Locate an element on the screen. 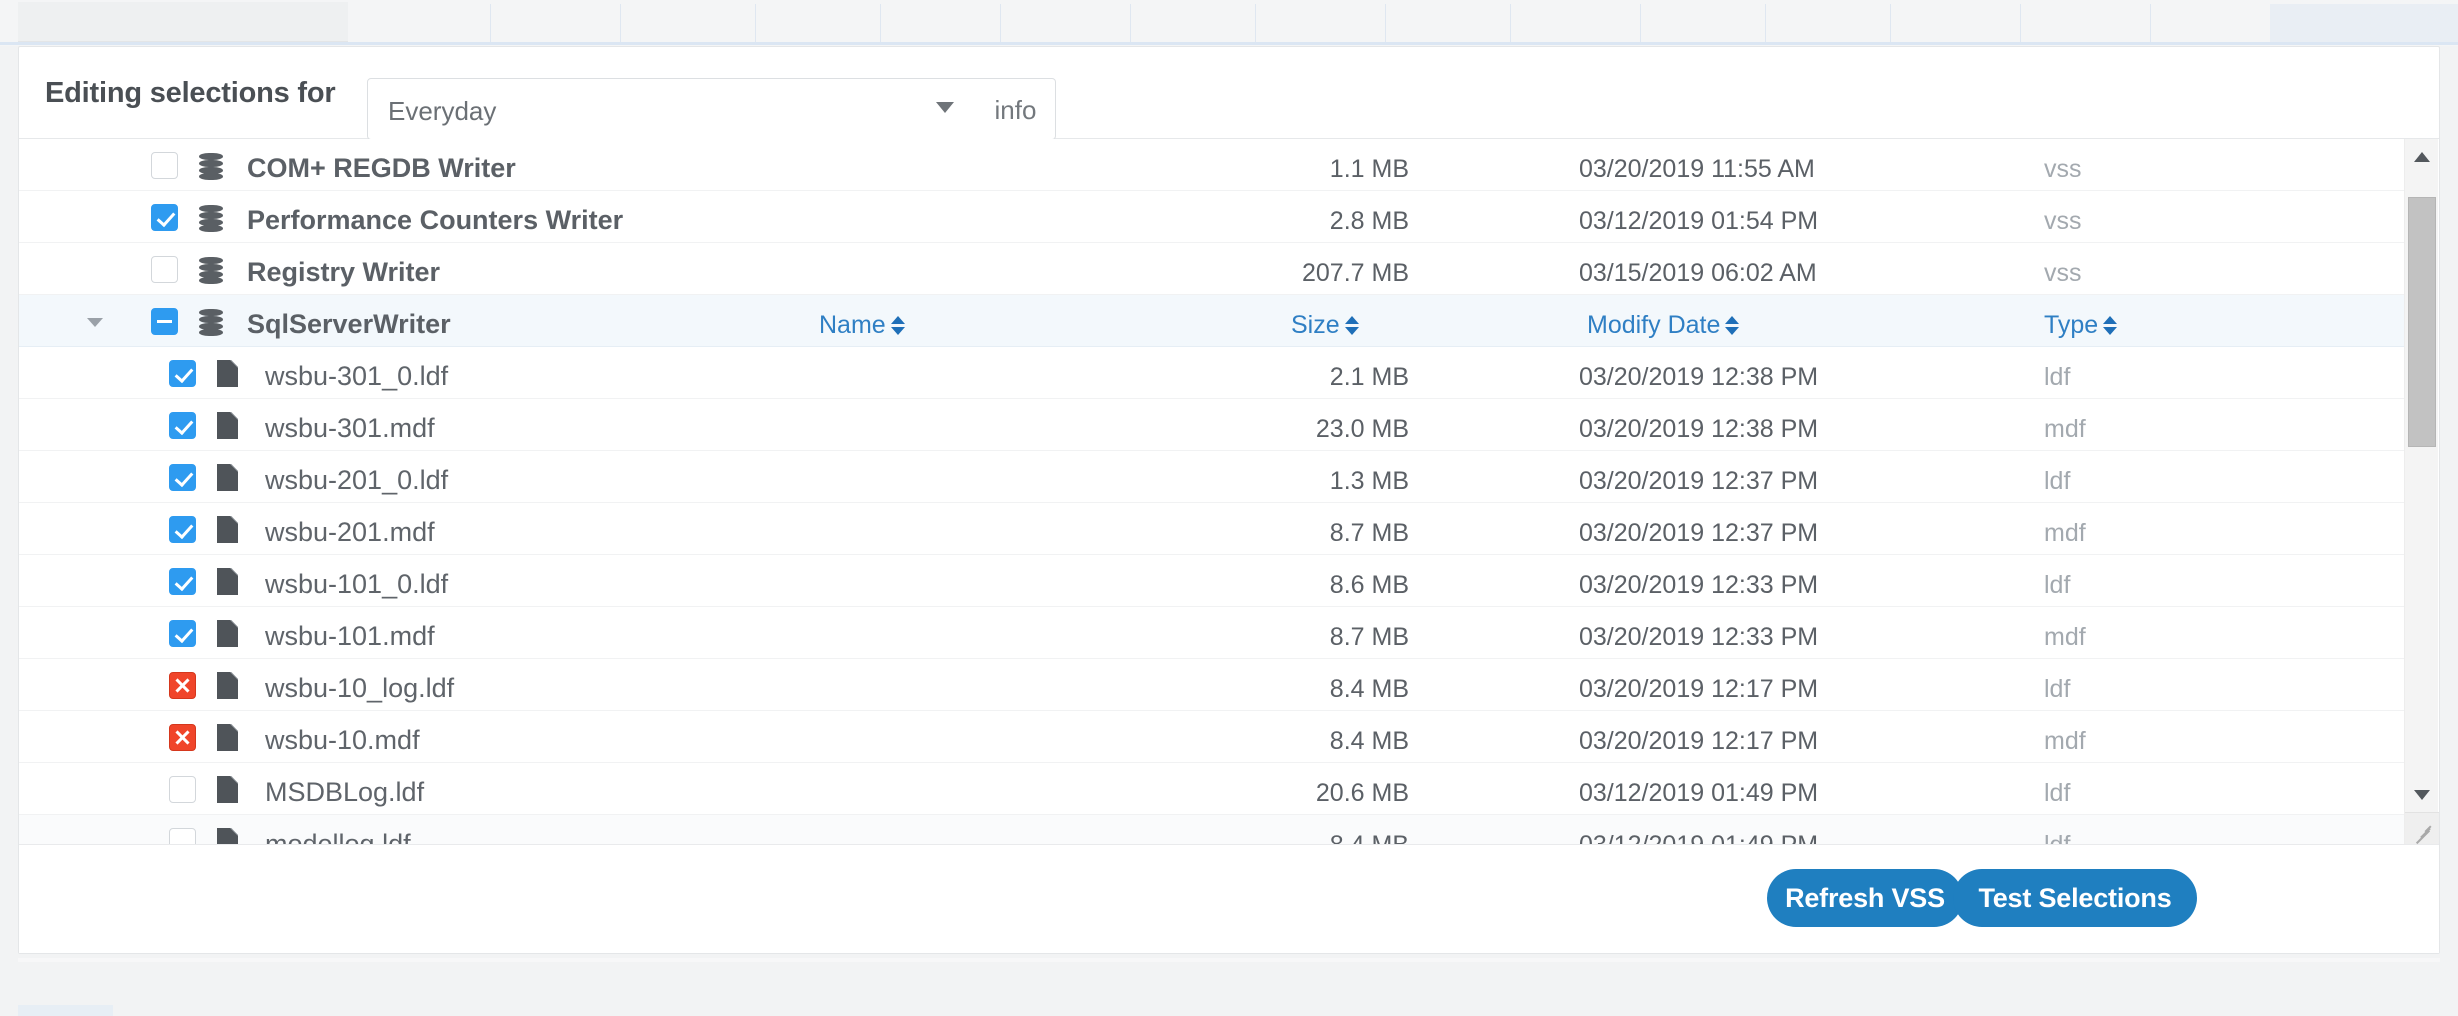 The width and height of the screenshot is (2458, 1016). info-button-label: info is located at coordinates (1015, 110).